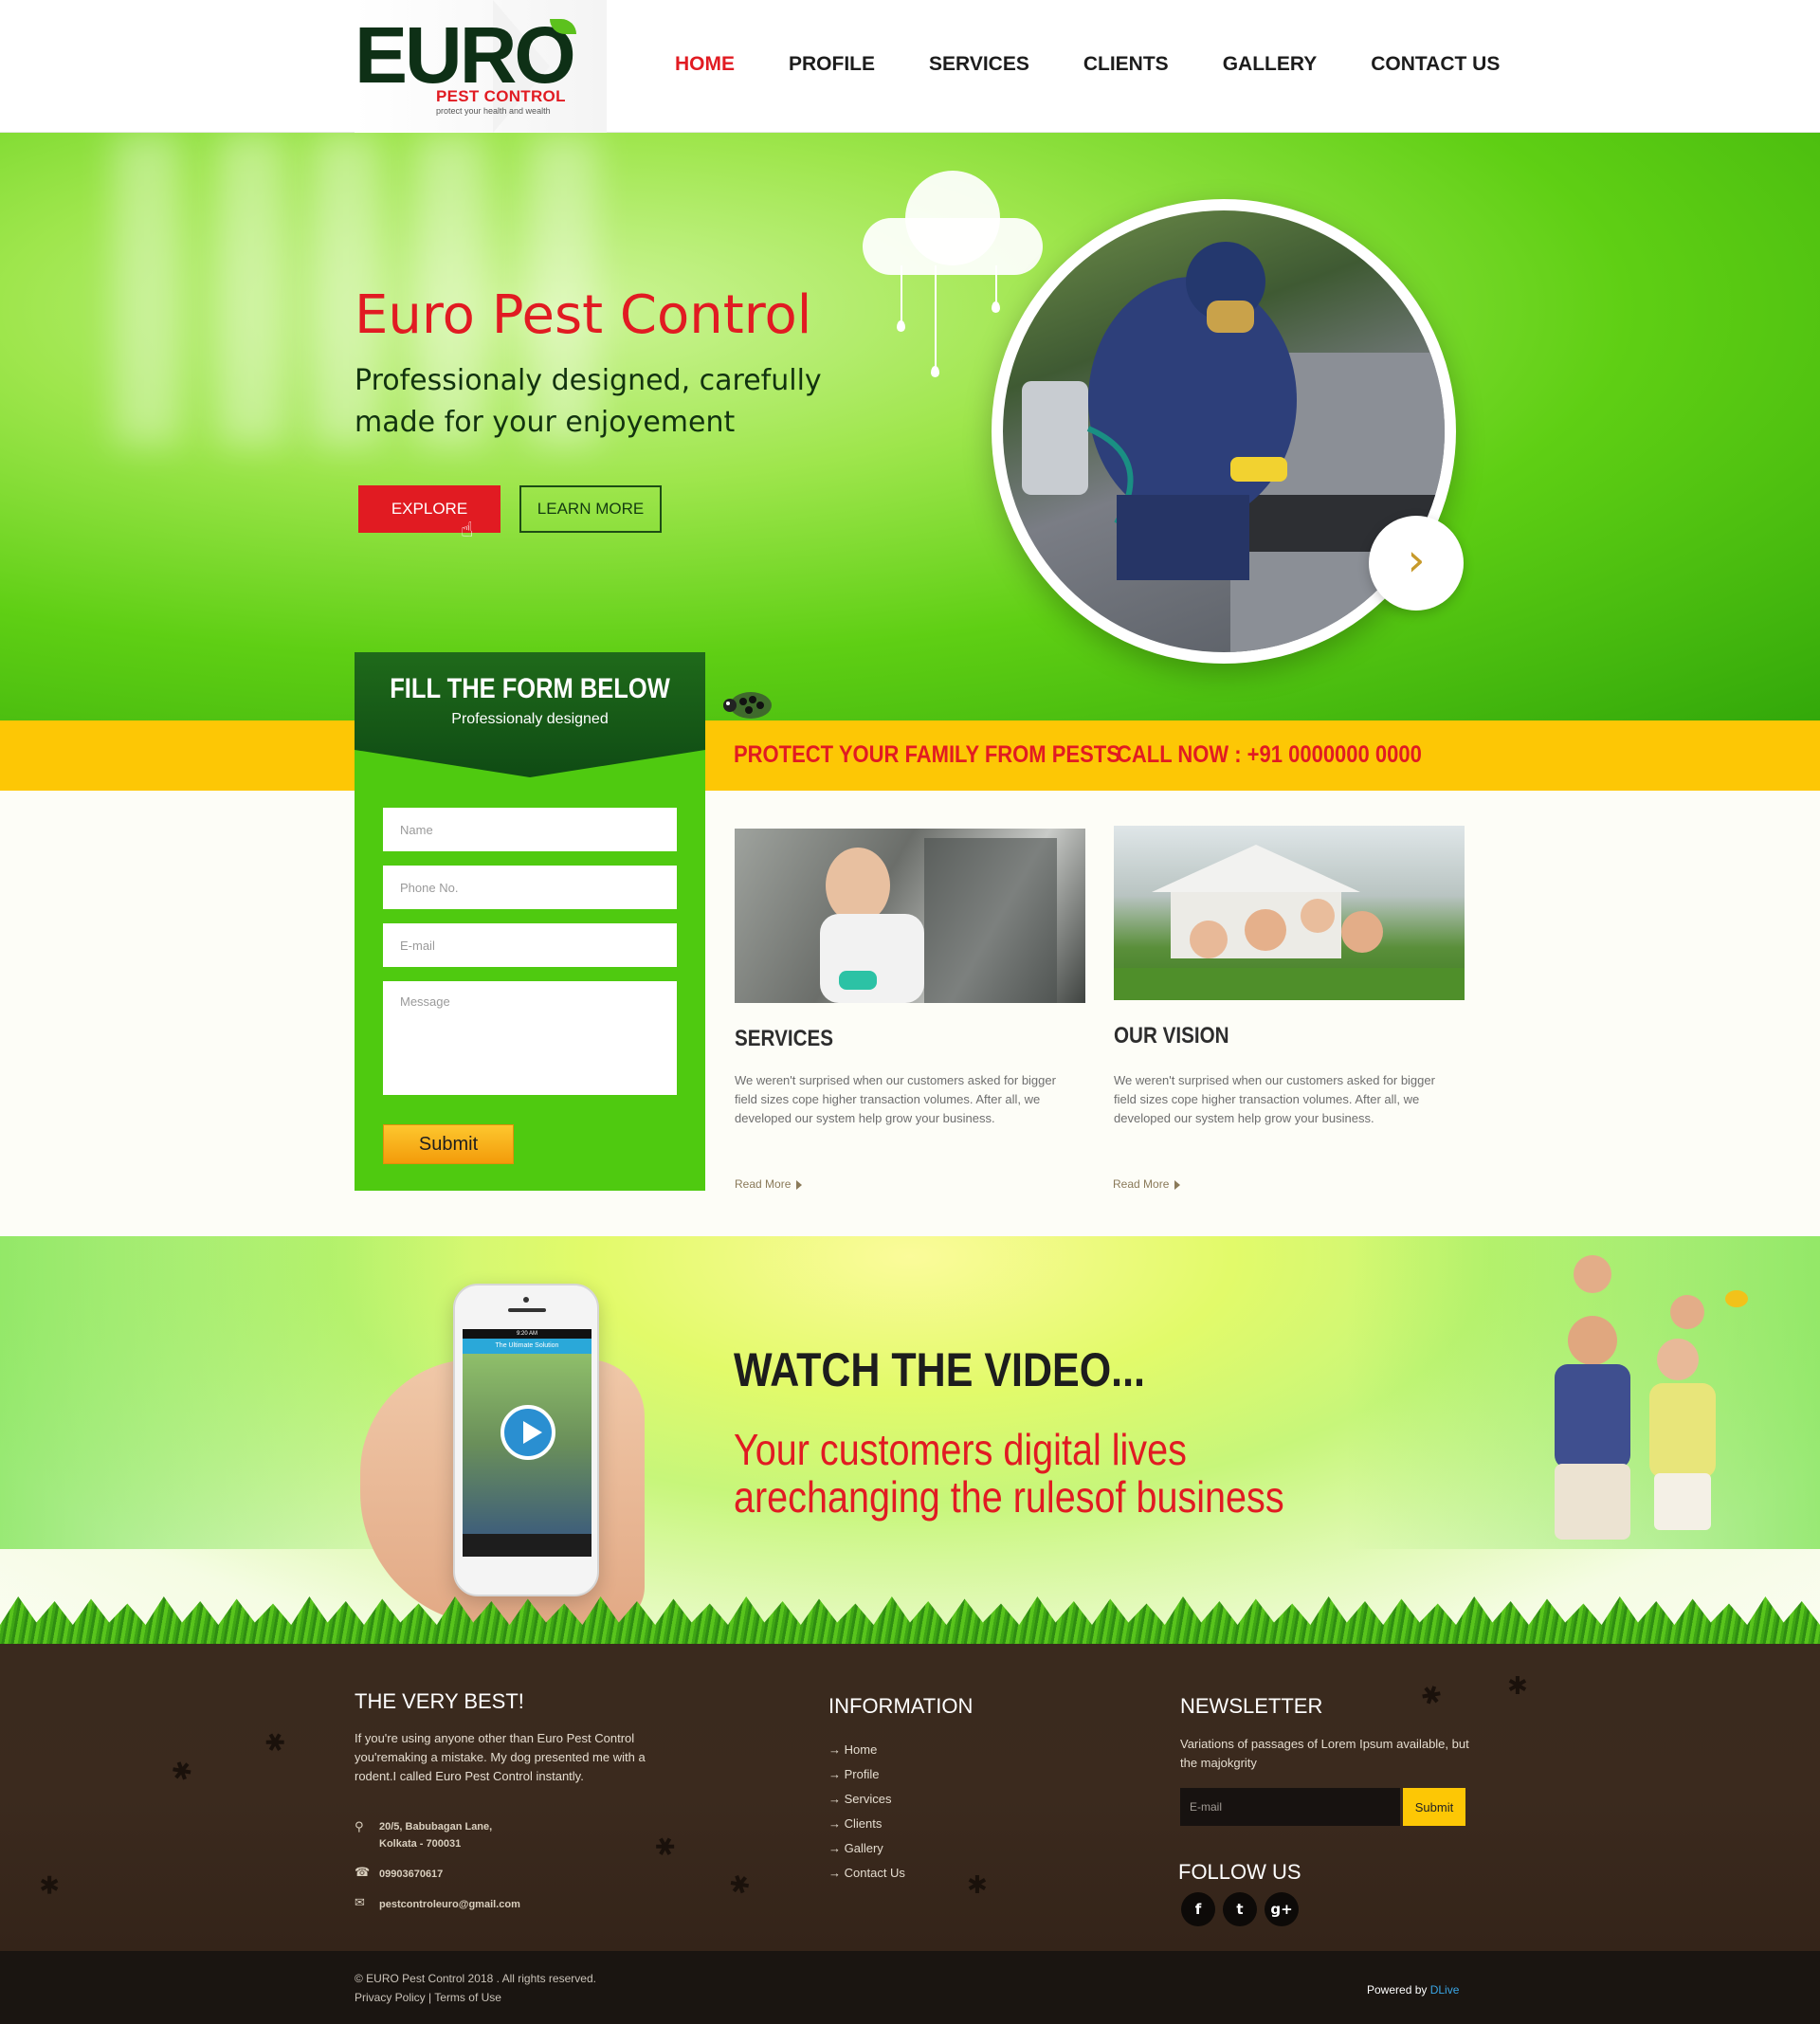 The width and height of the screenshot is (1820, 2024). I want to click on address-line2: Kolkata - 700031, so click(420, 1844).